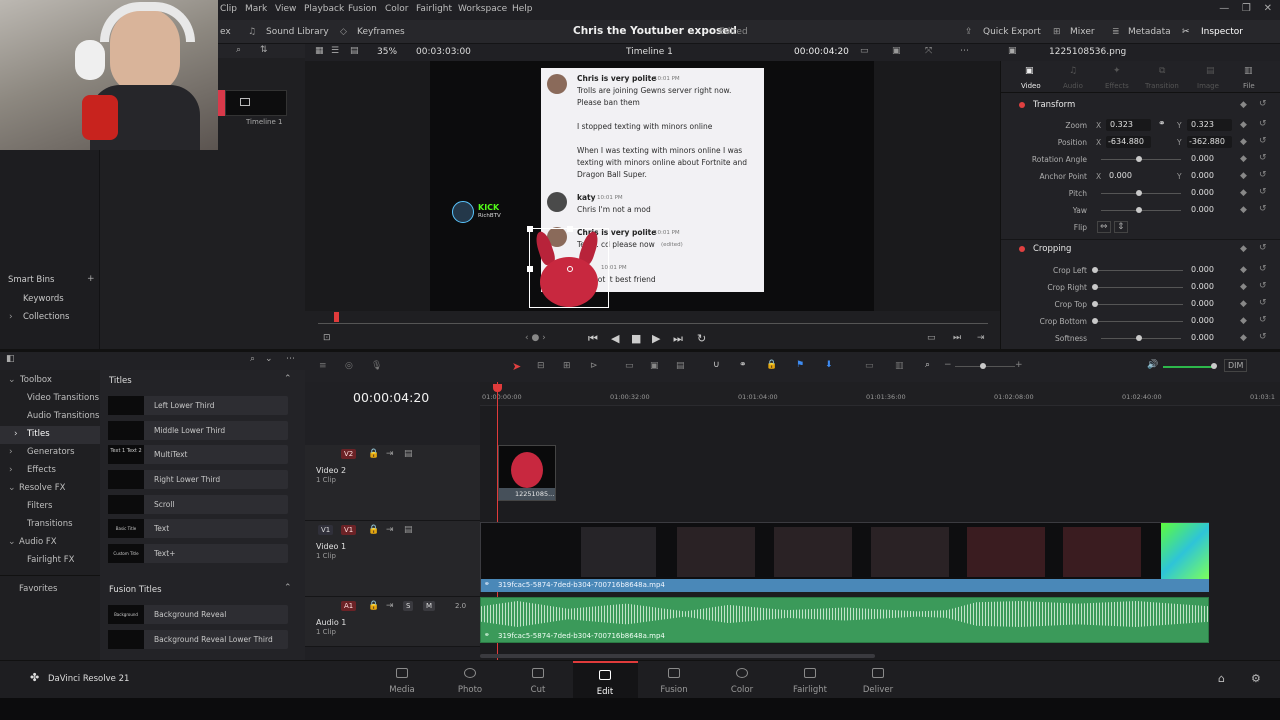  Describe the element at coordinates (63, 416) in the screenshot. I see `audio-transitions-item: Audio Transitions` at that location.